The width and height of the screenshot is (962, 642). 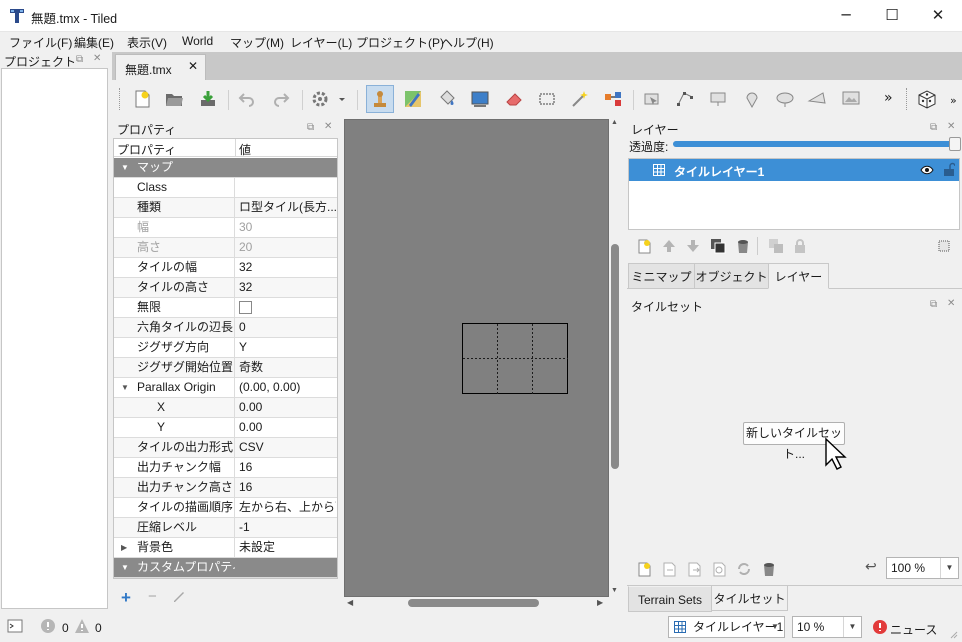 What do you see at coordinates (938, 16) in the screenshot?
I see `close-window-button: ✕` at bounding box center [938, 16].